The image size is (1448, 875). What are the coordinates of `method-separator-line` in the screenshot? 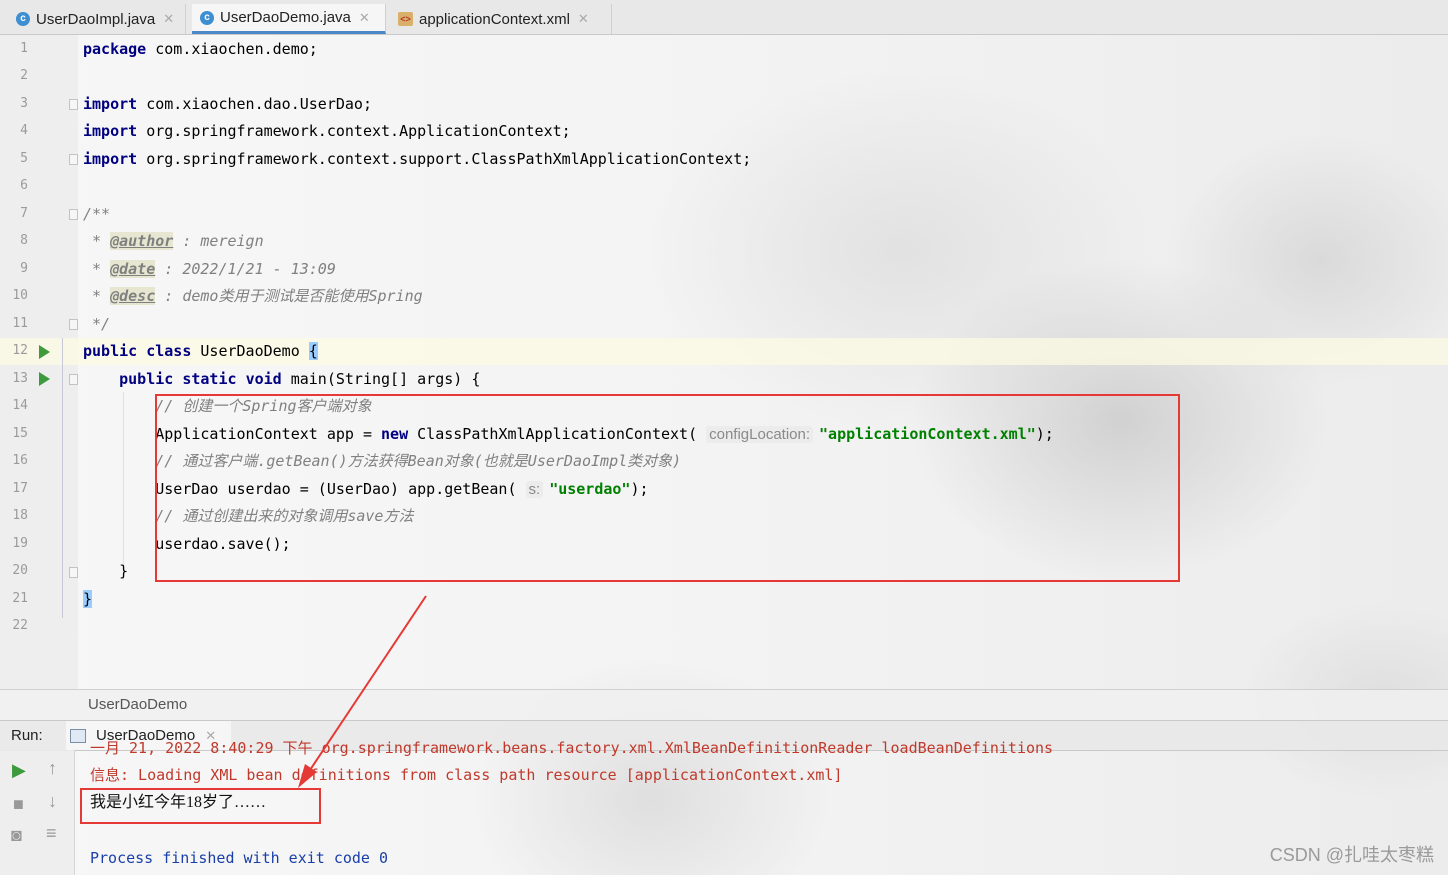 It's located at (62, 478).